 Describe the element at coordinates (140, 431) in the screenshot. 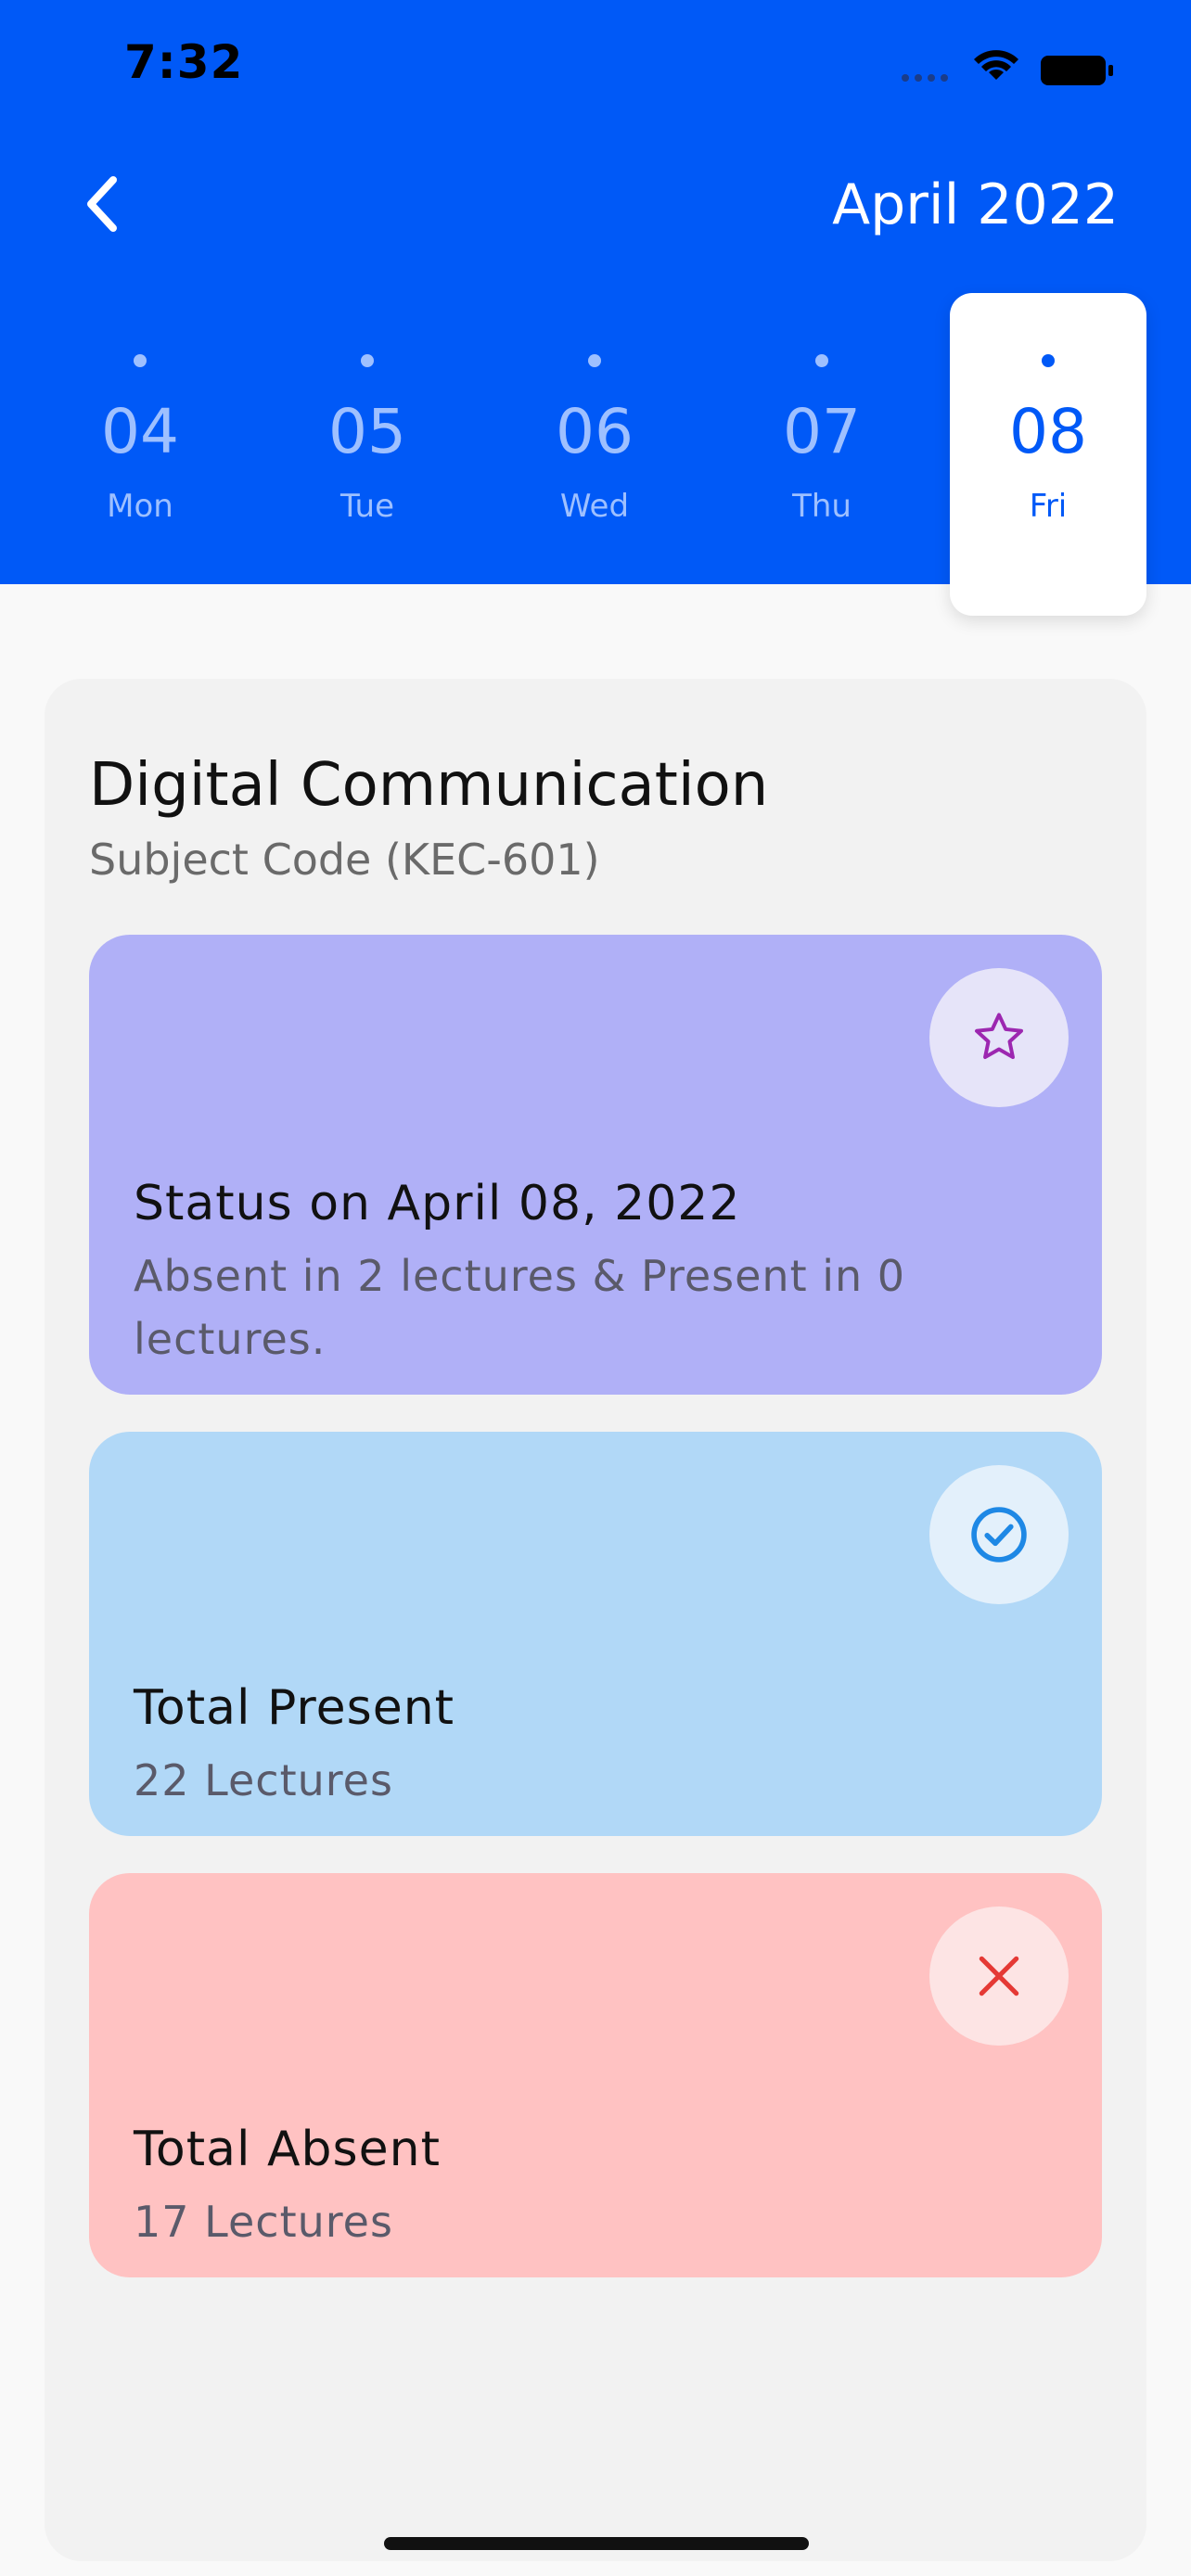

I see `day-number: 04` at that location.